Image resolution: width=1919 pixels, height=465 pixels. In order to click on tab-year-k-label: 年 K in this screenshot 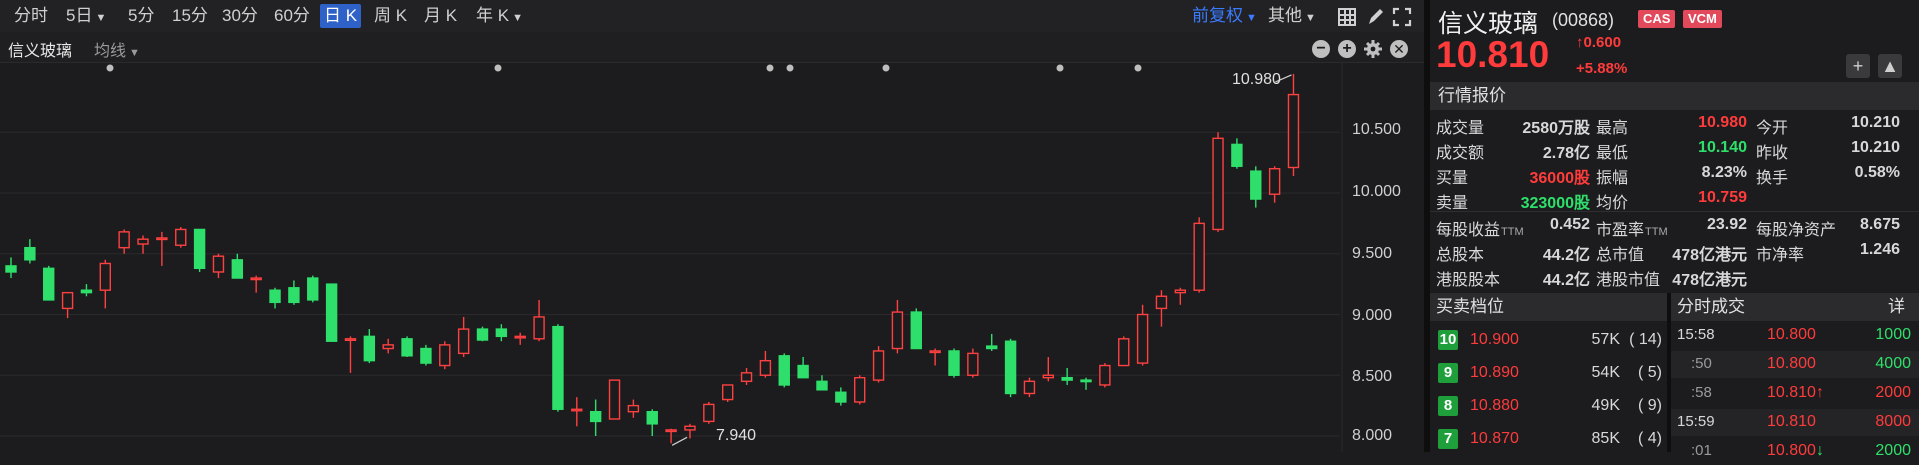, I will do `click(493, 15)`.